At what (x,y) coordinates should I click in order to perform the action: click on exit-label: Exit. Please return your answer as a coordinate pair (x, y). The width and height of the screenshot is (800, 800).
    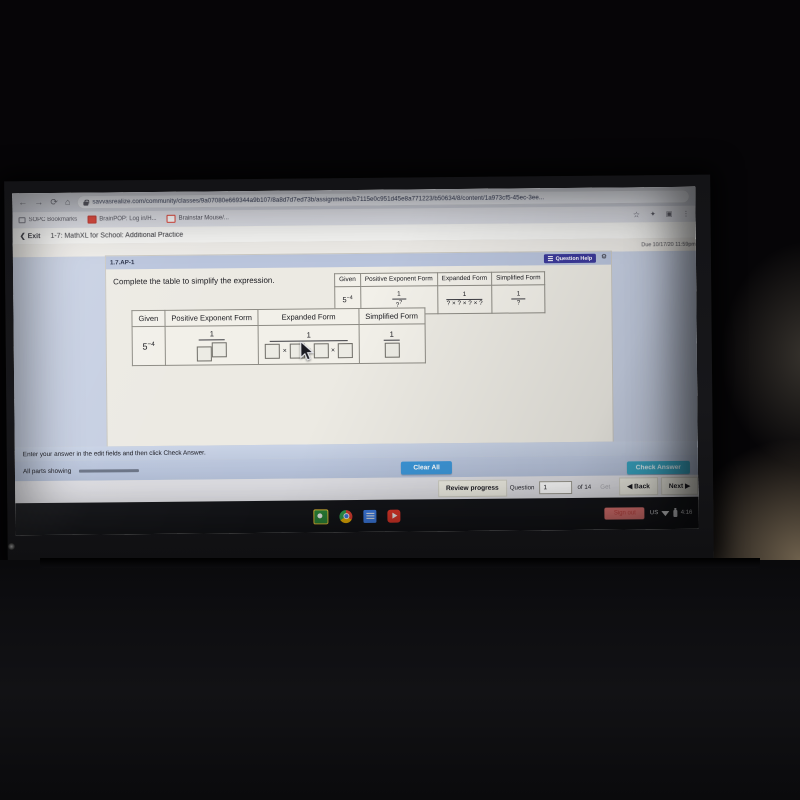
    Looking at the image, I should click on (34, 236).